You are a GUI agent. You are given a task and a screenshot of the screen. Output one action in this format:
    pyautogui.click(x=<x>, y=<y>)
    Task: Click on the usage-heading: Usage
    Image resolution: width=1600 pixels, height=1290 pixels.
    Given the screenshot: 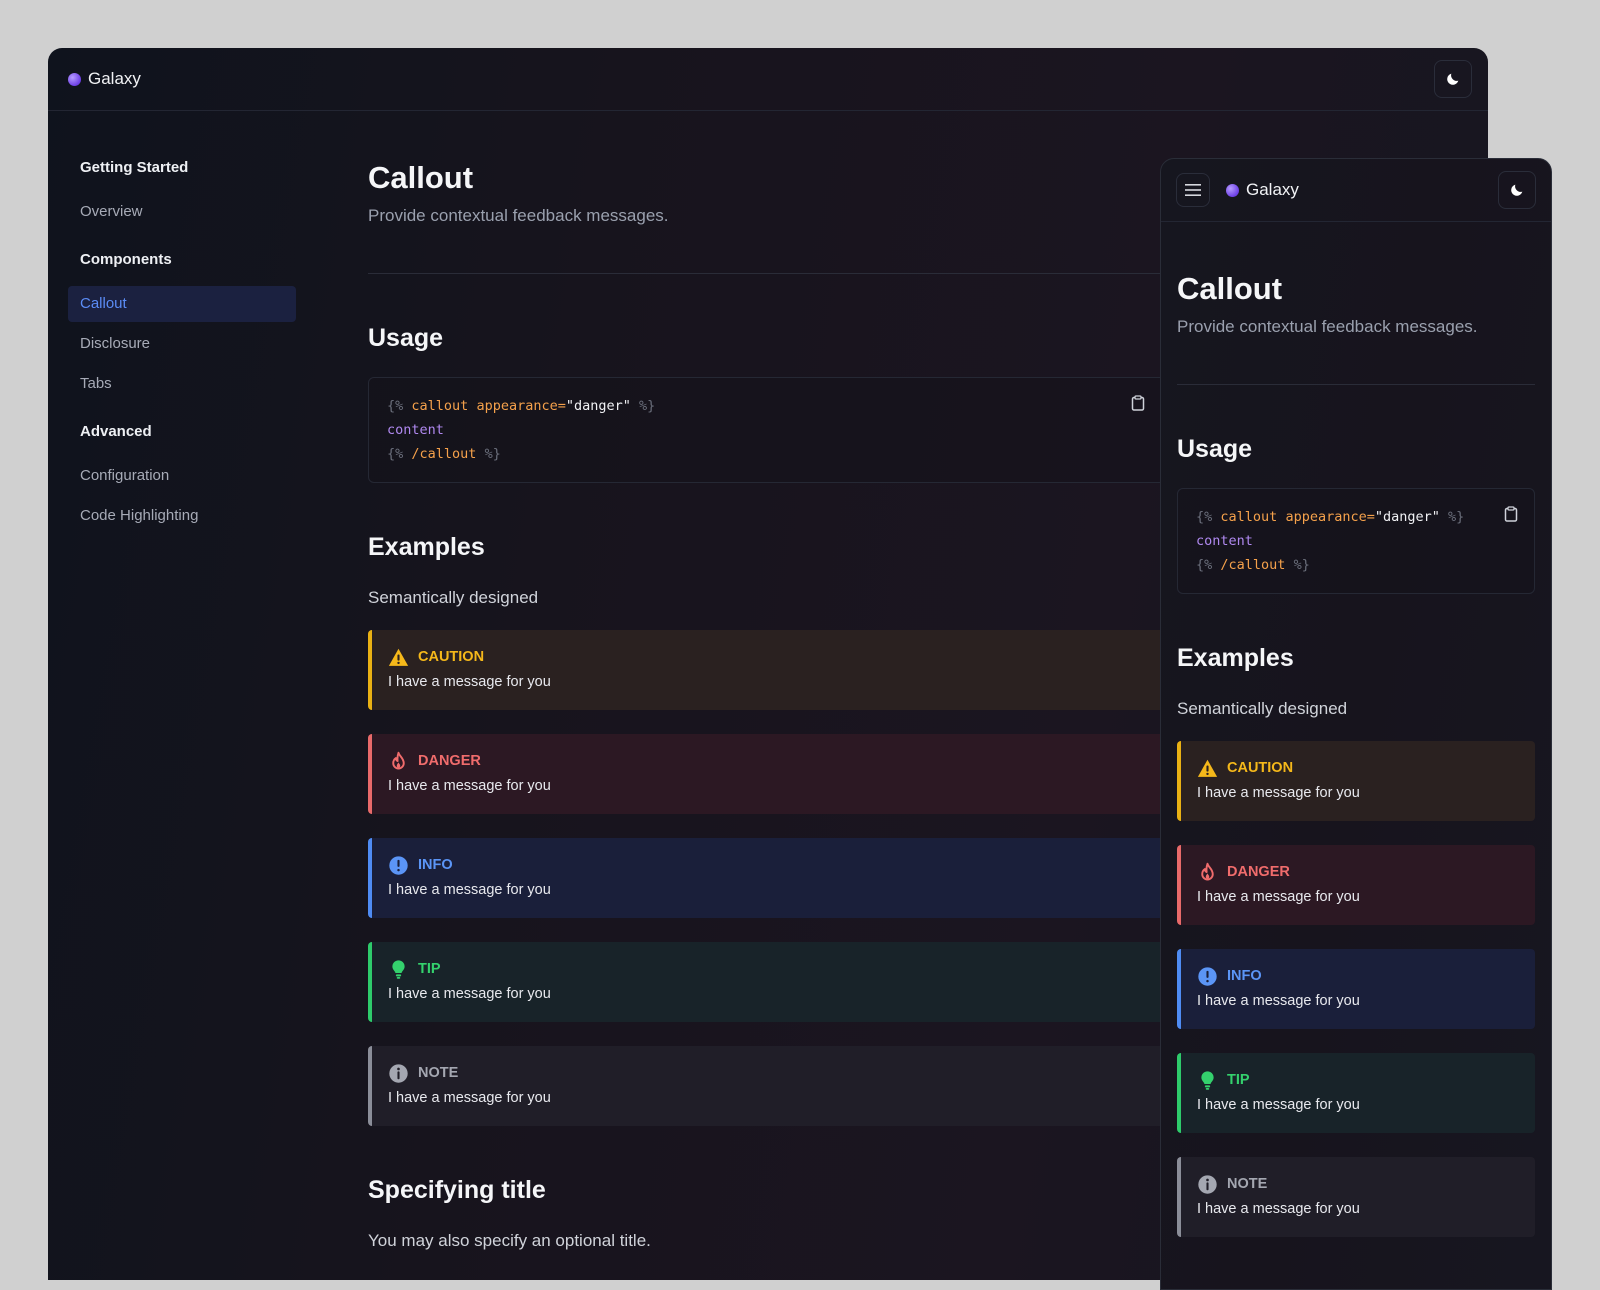 What is the action you would take?
    pyautogui.click(x=1215, y=449)
    